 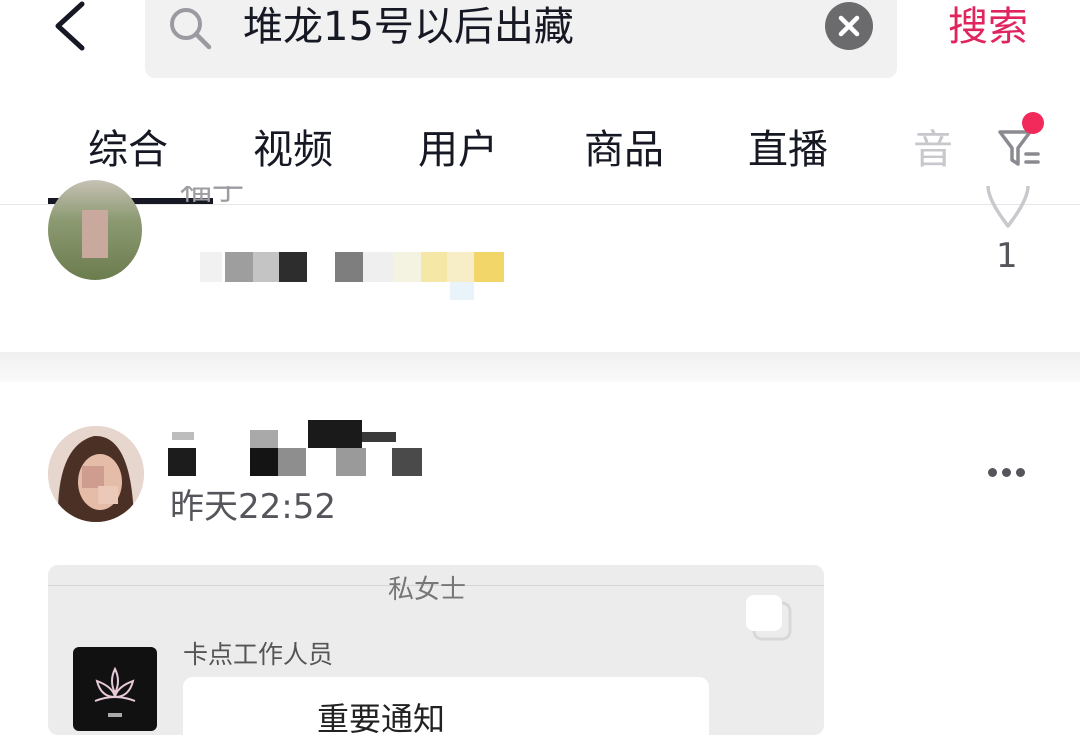 I want to click on more-options-button, so click(x=1007, y=472).